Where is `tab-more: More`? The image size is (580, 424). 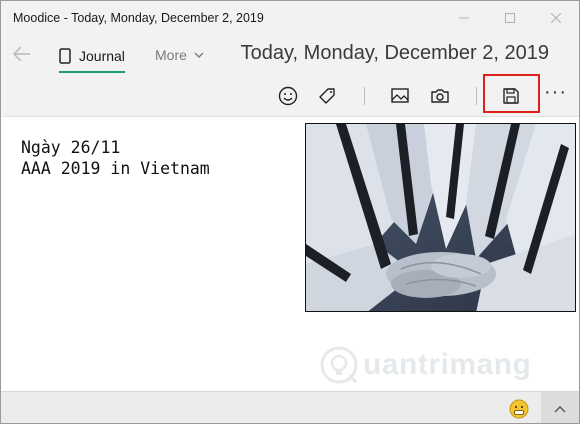
tab-more: More is located at coordinates (179, 55).